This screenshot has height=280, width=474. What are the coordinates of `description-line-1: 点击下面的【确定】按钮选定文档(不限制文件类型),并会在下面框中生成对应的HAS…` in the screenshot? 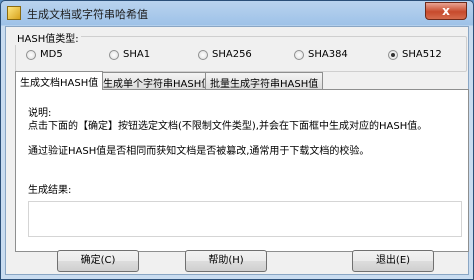 It's located at (228, 126).